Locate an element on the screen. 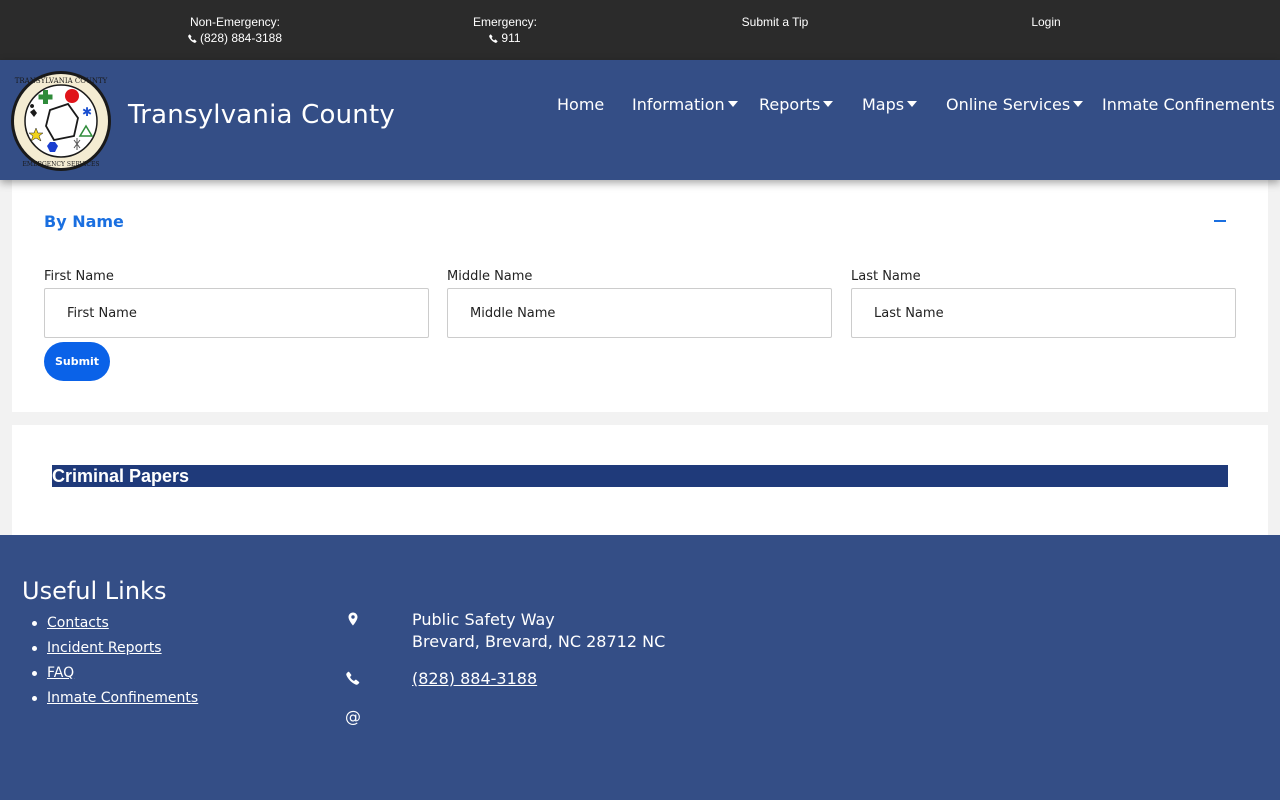  list-item: FAQ is located at coordinates (114, 673).